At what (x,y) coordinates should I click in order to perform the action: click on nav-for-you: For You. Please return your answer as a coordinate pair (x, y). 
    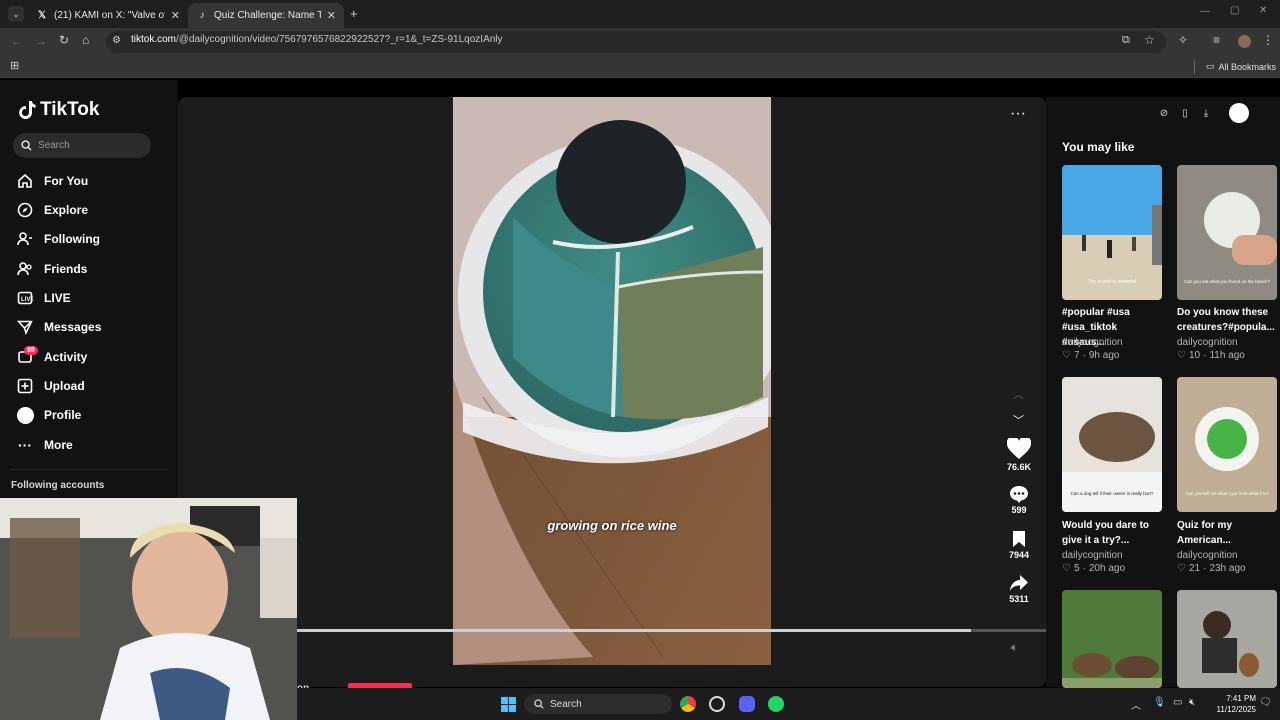
    Looking at the image, I should click on (91, 181).